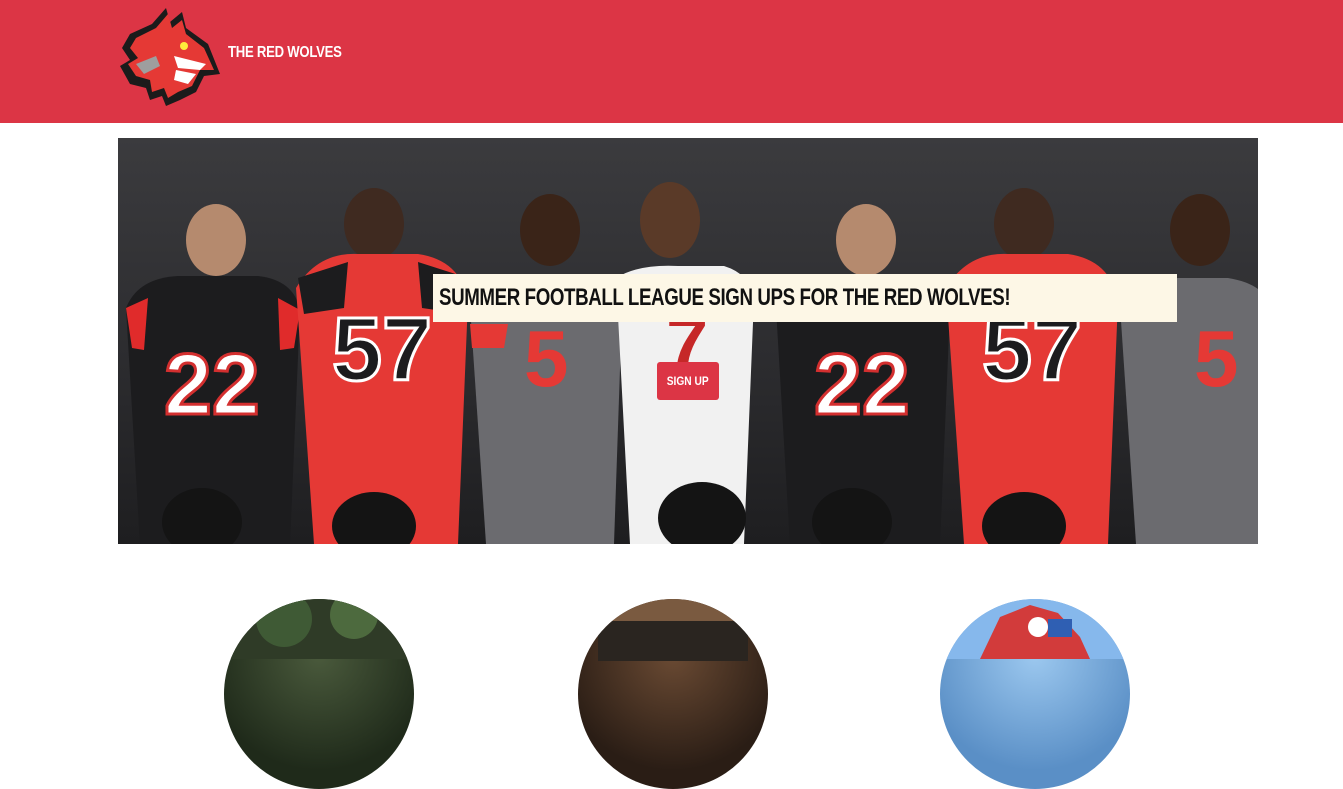 The width and height of the screenshot is (1343, 789). Describe the element at coordinates (688, 381) in the screenshot. I see `sign-up-button: SIGN UP` at that location.